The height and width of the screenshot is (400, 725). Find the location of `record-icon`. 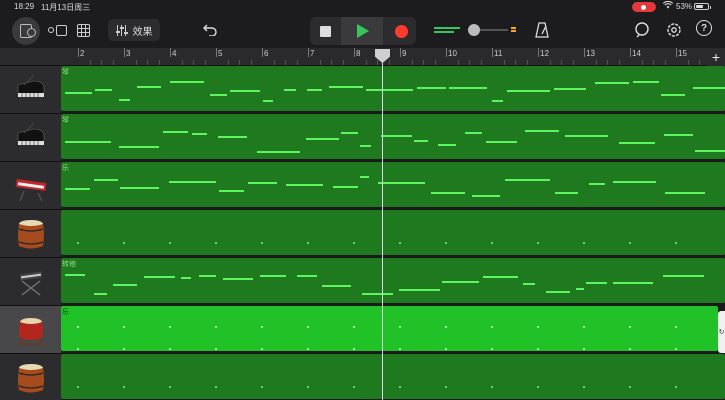

record-icon is located at coordinates (401, 31).